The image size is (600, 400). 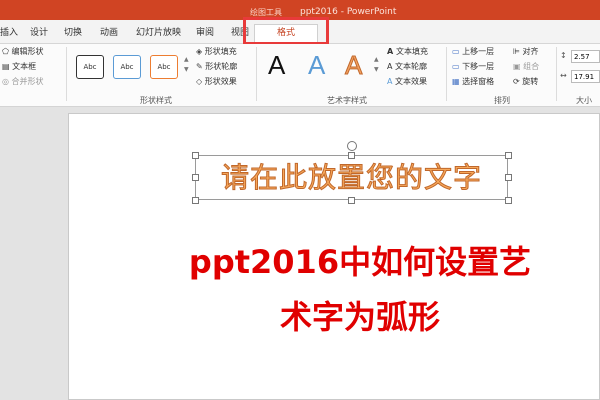 What do you see at coordinates (473, 81) in the screenshot?
I see `selection-pane-button: ▦ 选择窗格` at bounding box center [473, 81].